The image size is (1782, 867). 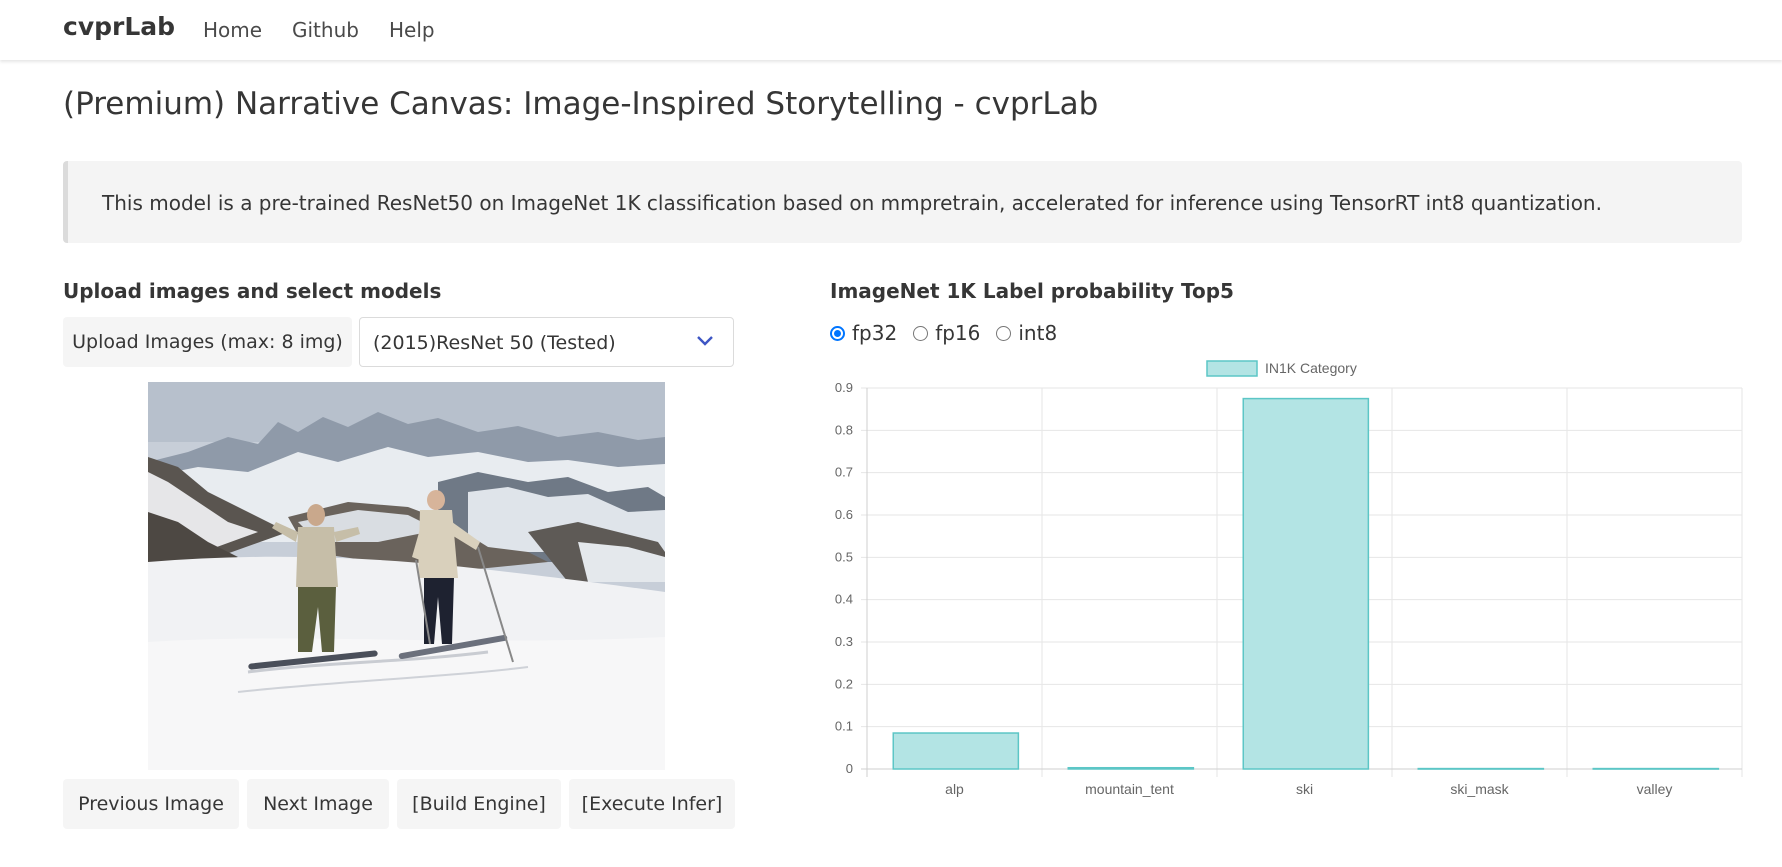 I want to click on nav-link-help: Help, so click(x=412, y=30).